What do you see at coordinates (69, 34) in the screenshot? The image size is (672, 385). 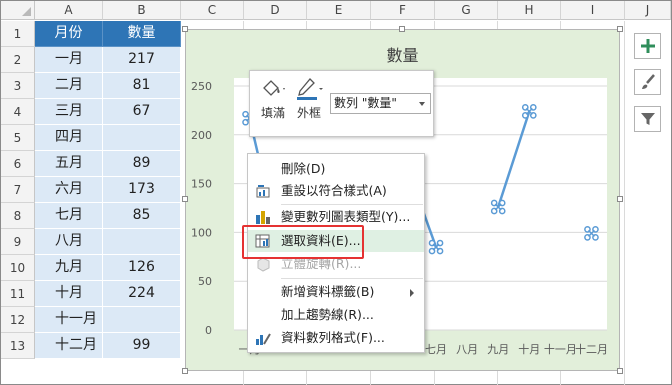 I see `table-header-month: 月份` at bounding box center [69, 34].